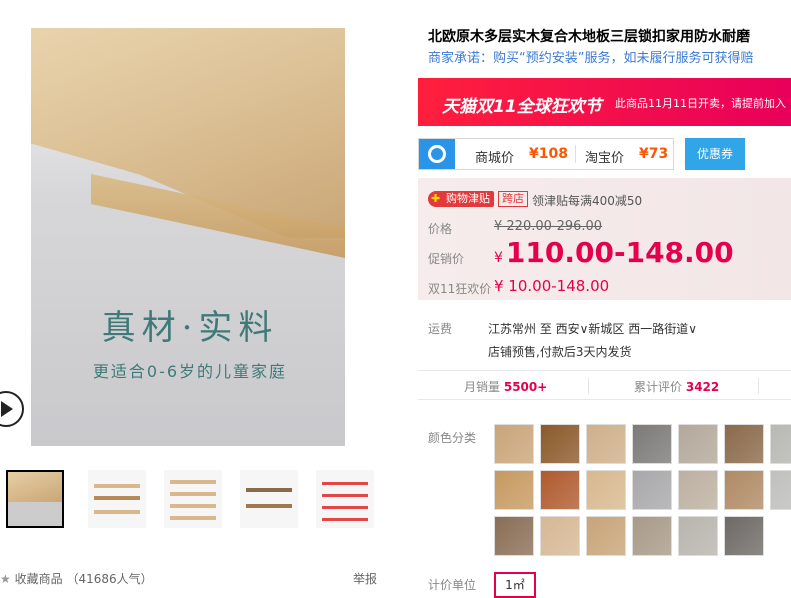 Image resolution: width=791 pixels, height=598 pixels. I want to click on allowance-desc: 领津贴每满400减50, so click(587, 200).